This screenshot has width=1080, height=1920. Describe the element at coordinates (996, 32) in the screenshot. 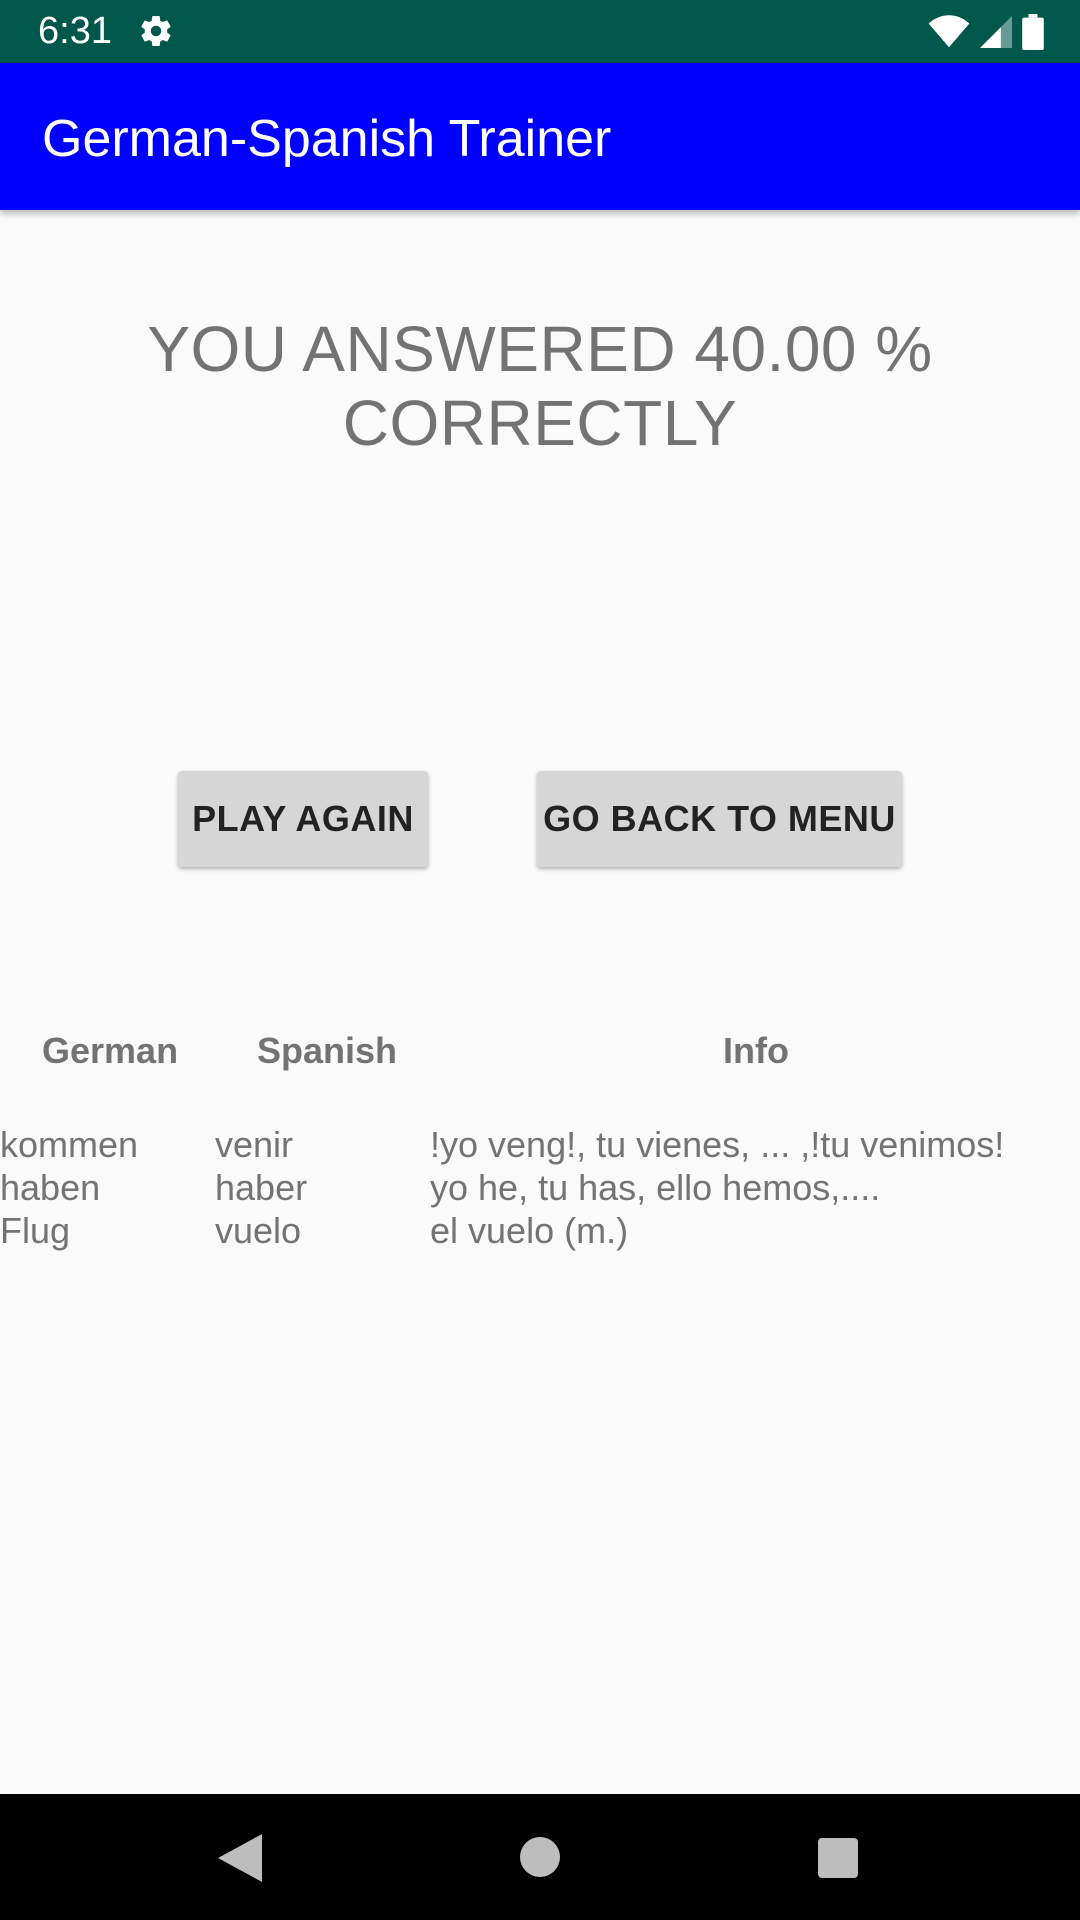

I see `signal-icon` at that location.